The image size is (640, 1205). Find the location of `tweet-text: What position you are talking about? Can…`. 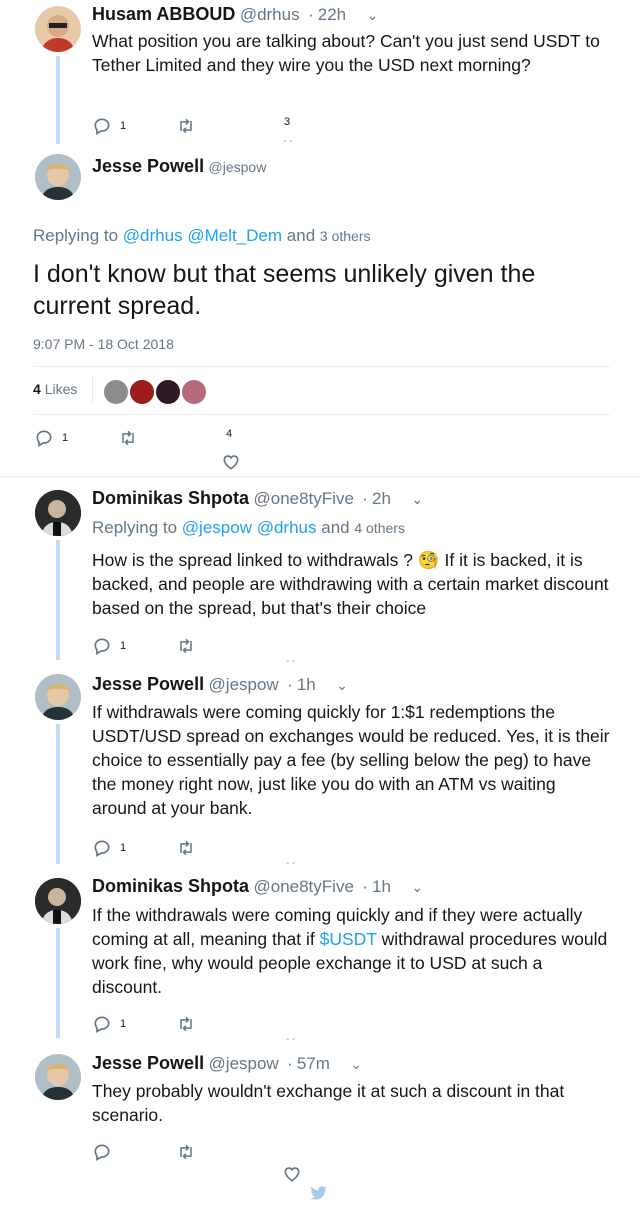

tweet-text: What position you are talking about? Can… is located at coordinates (346, 53).